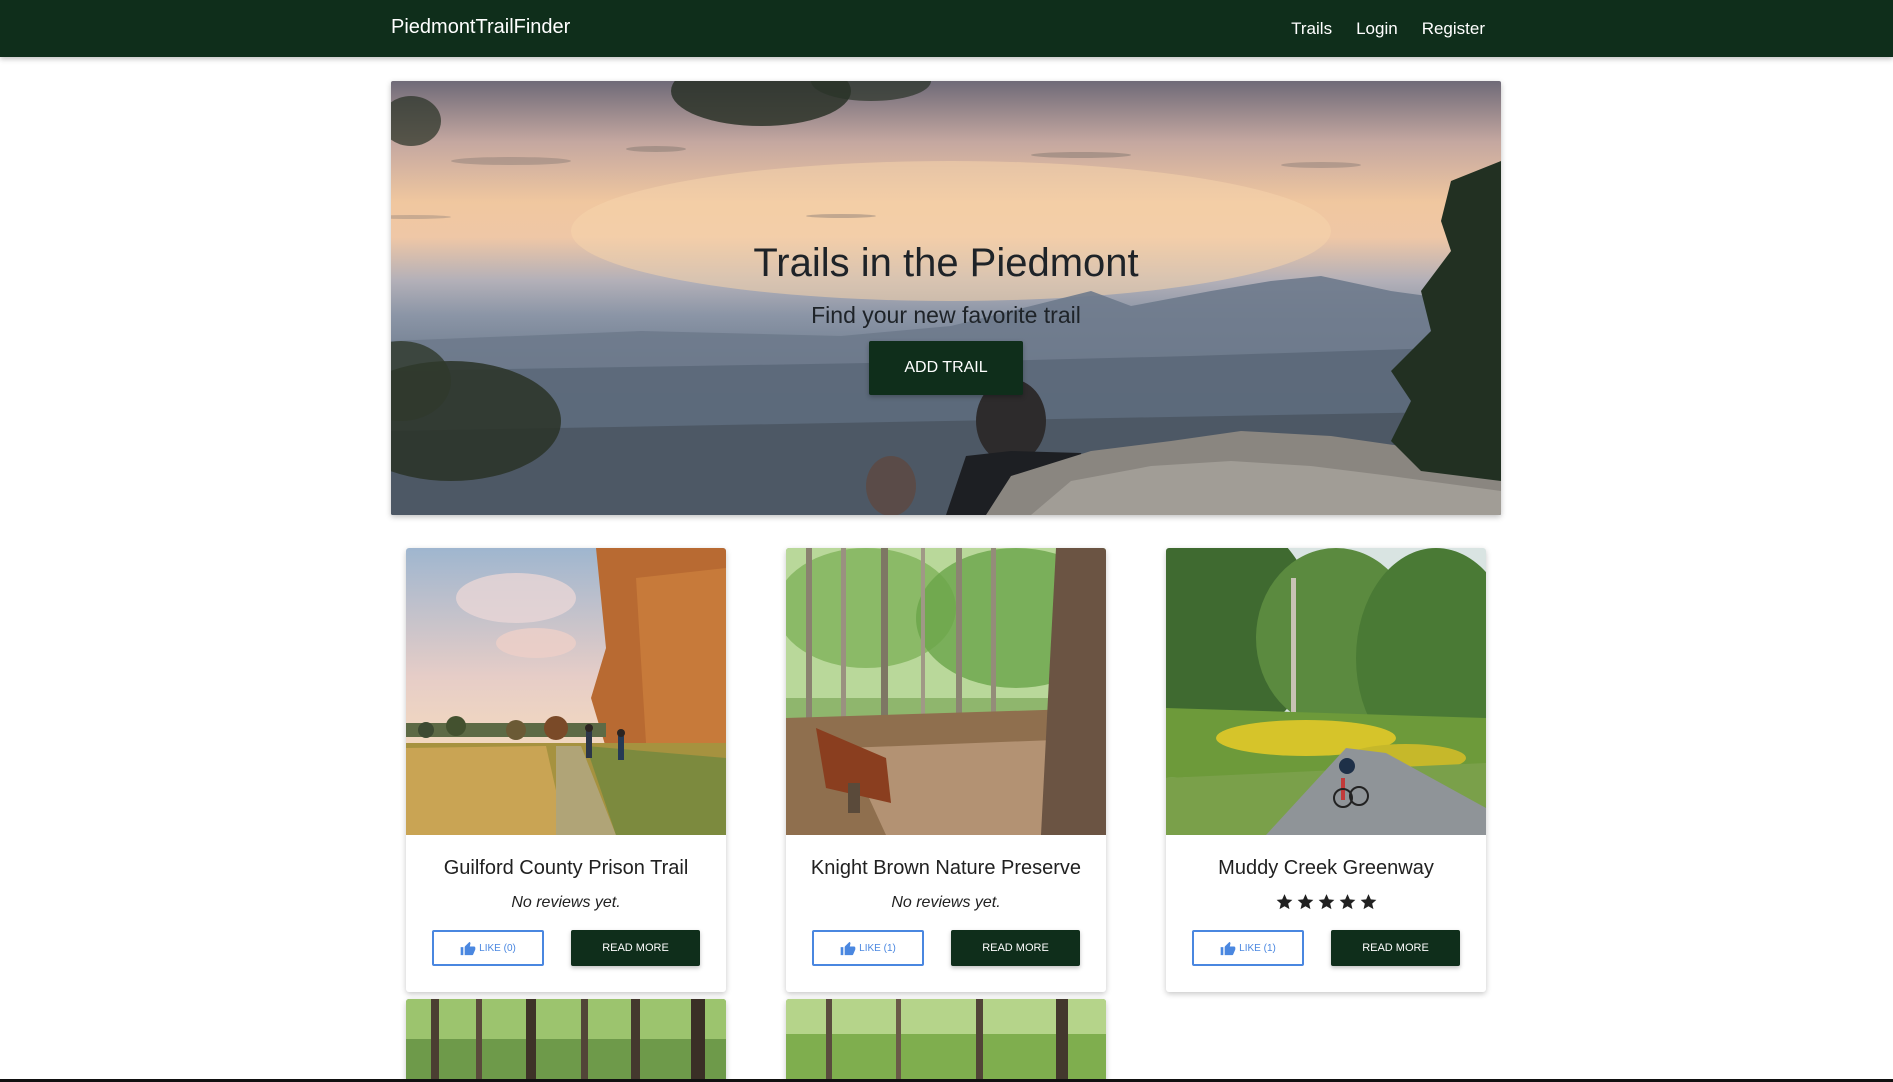 The image size is (1893, 1082). Describe the element at coordinates (566, 868) in the screenshot. I see `trail-title: Guilford County Prison Trail` at that location.